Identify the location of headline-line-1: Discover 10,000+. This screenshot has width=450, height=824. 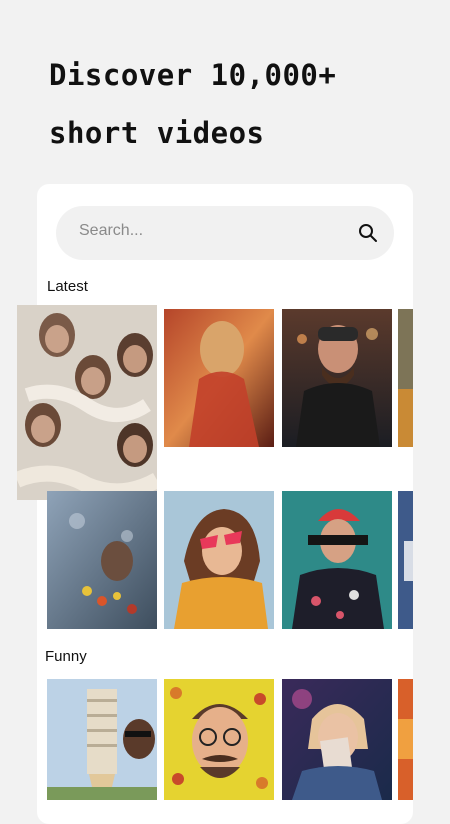
(193, 75).